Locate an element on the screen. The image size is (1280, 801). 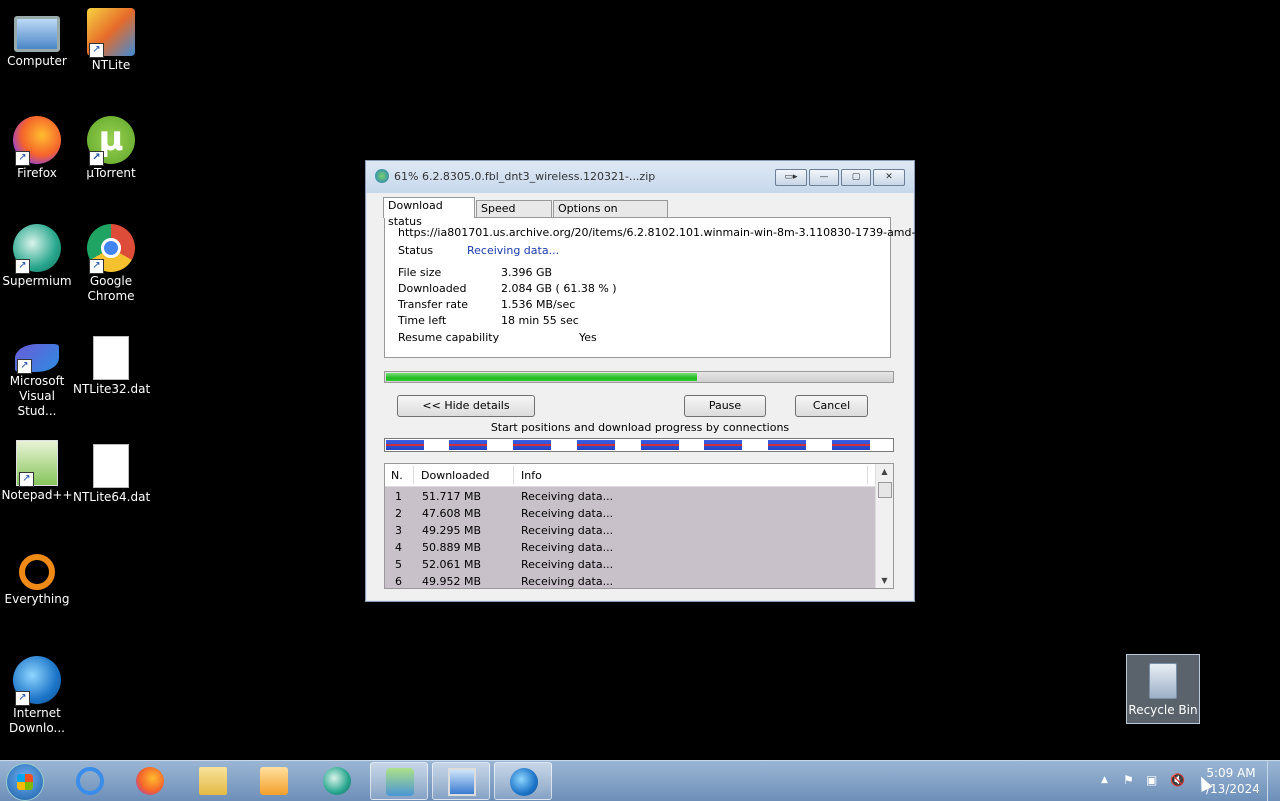
clock: 5:09 AM /13/2024 is located at coordinates (1233, 781).